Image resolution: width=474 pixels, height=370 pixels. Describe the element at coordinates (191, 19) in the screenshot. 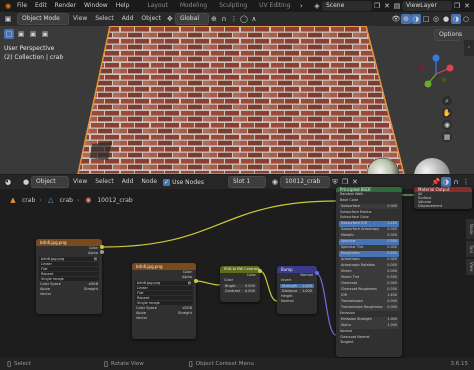

I see `orientation-dropdown: Global` at that location.